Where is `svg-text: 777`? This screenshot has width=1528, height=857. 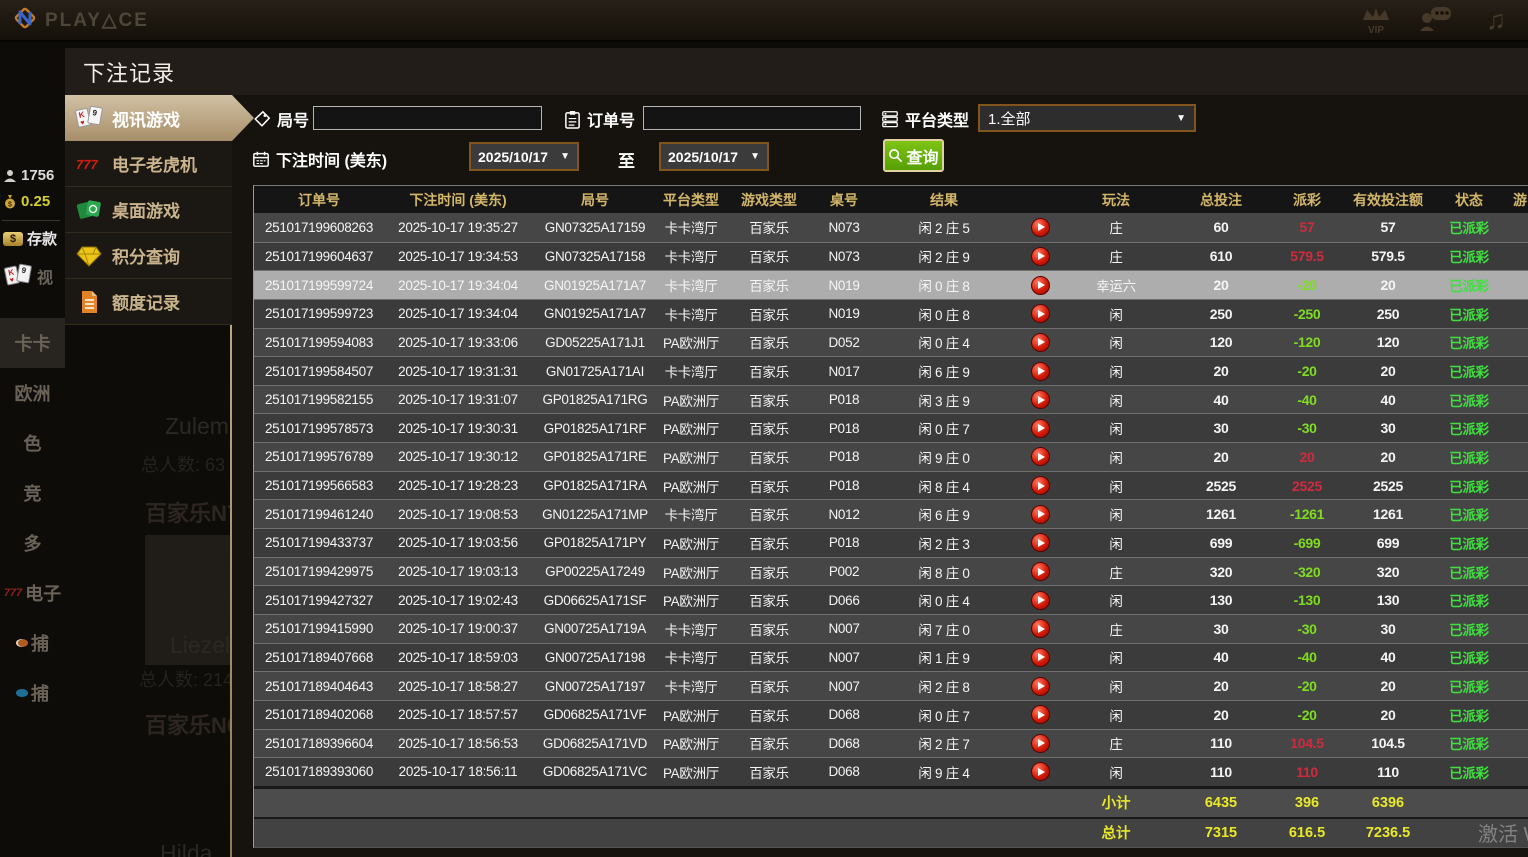
svg-text: 777 is located at coordinates (87, 164).